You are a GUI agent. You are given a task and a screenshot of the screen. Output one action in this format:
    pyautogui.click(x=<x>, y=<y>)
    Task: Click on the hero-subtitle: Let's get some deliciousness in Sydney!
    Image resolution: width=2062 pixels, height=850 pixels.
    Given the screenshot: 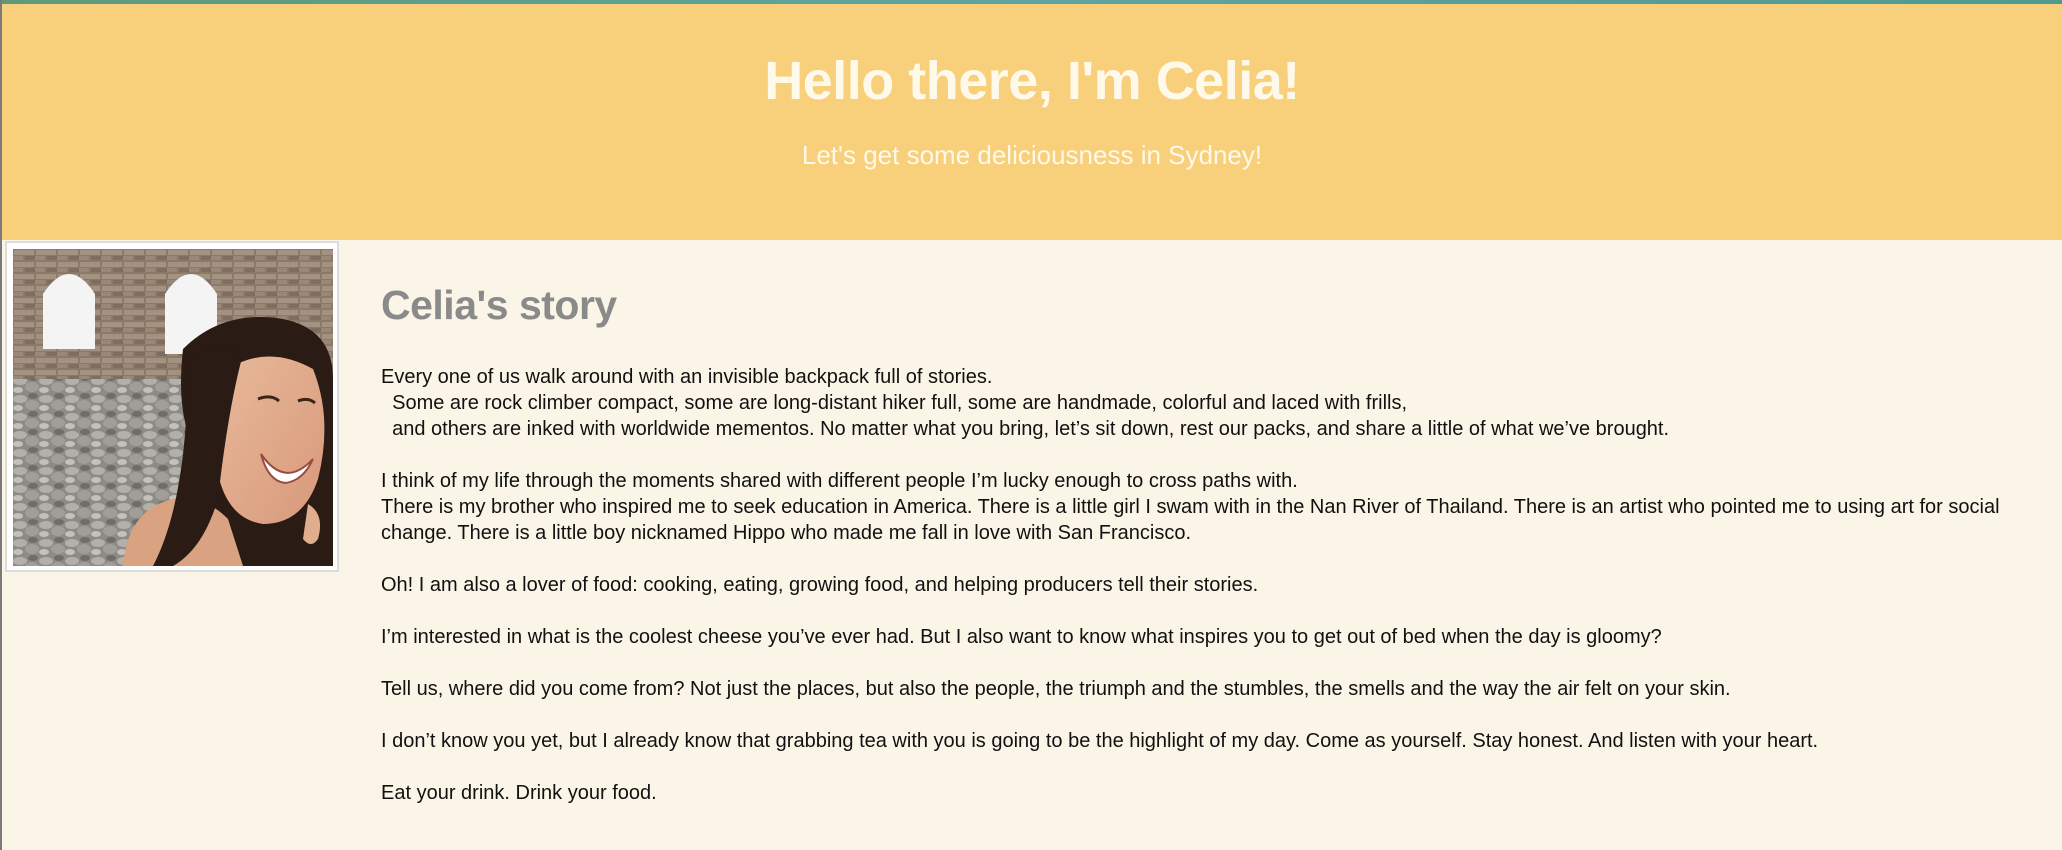 What is the action you would take?
    pyautogui.click(x=1032, y=155)
    